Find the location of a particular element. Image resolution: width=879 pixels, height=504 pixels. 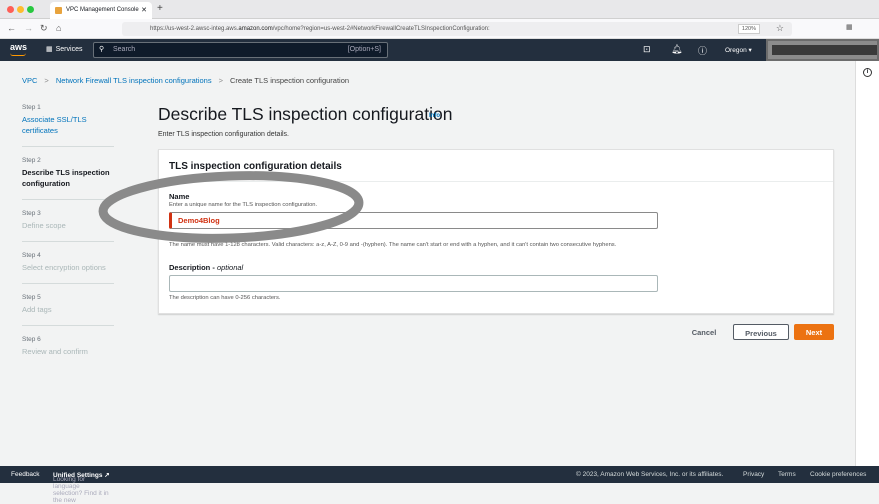

step-4: Step 4 Select encryption options is located at coordinates (68, 268).